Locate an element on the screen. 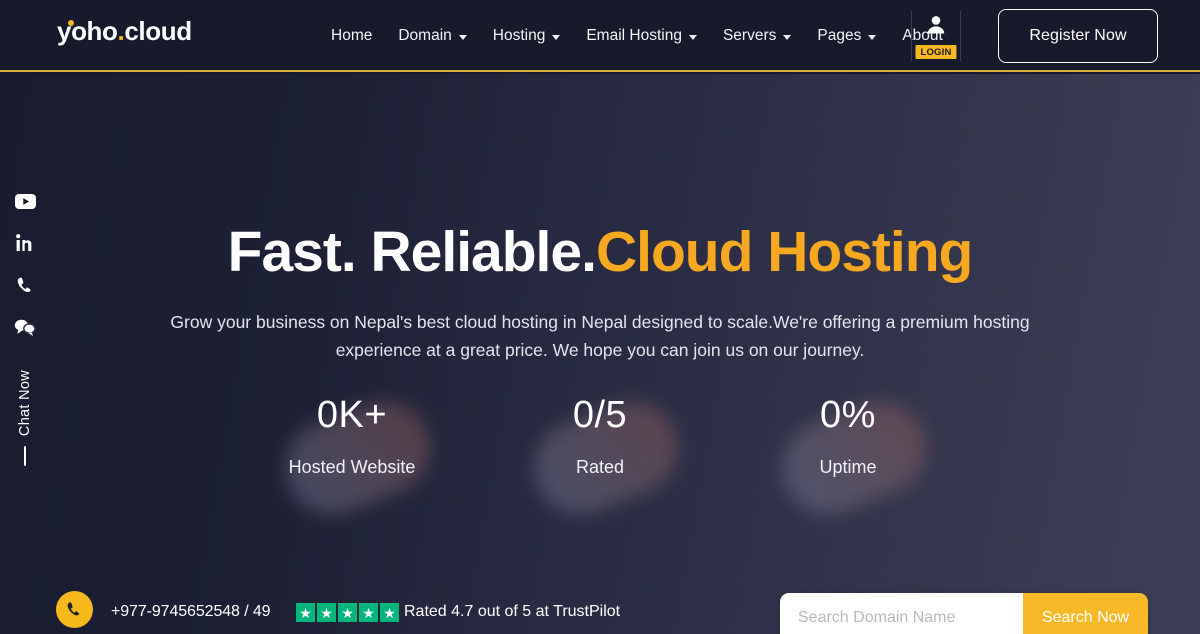 The width and height of the screenshot is (1200, 634). stat-label: Rated is located at coordinates (600, 467).